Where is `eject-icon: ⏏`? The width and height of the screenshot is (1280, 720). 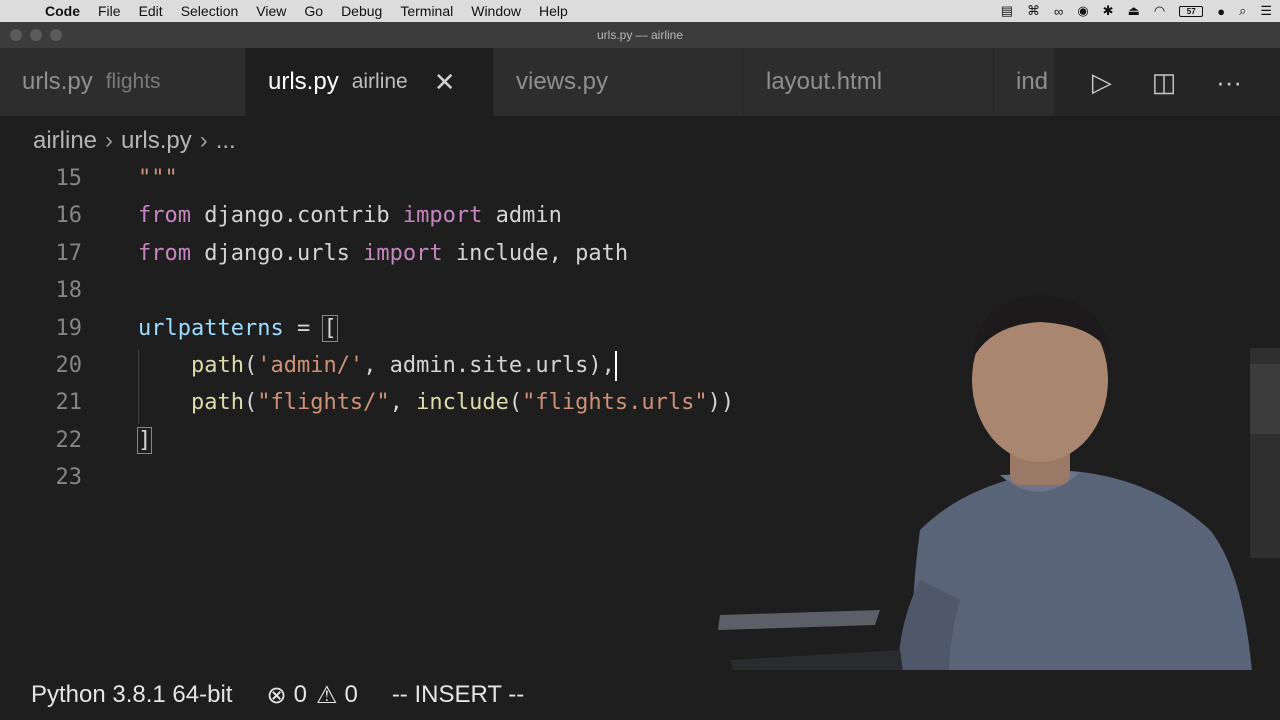 eject-icon: ⏏ is located at coordinates (1134, 11).